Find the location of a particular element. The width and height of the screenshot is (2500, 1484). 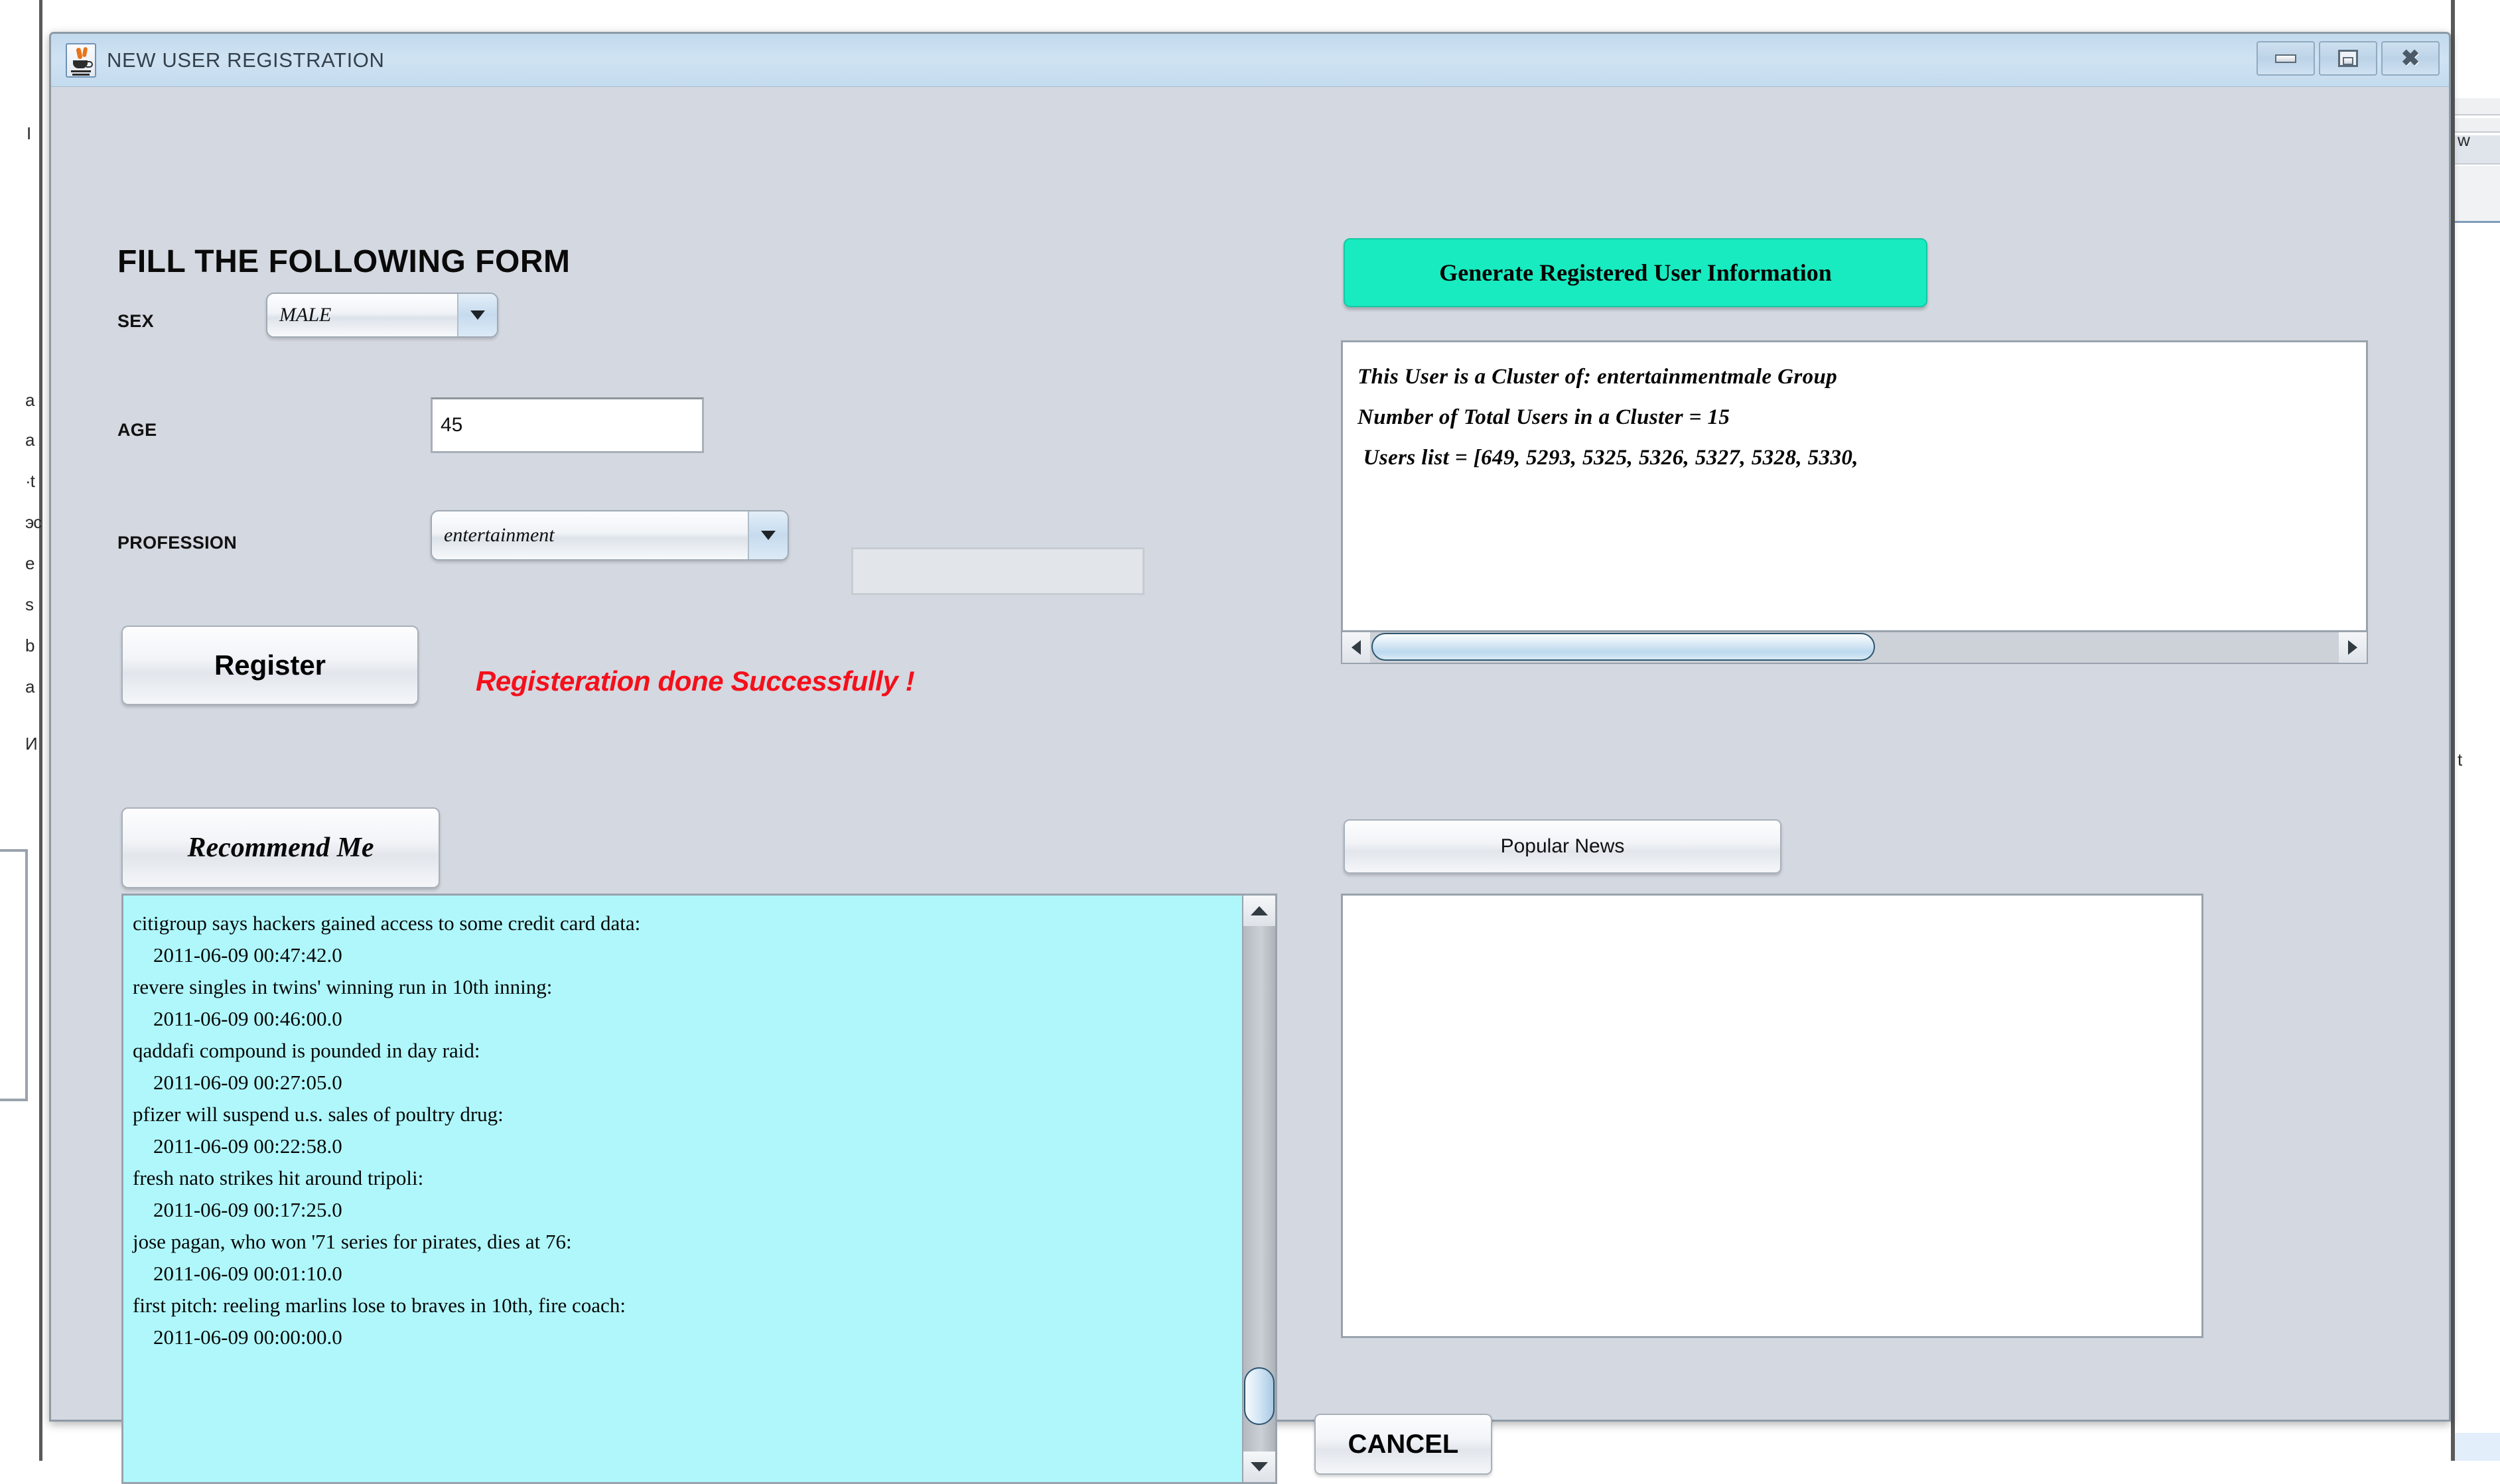

sex-dropdown: MALE is located at coordinates (382, 315).